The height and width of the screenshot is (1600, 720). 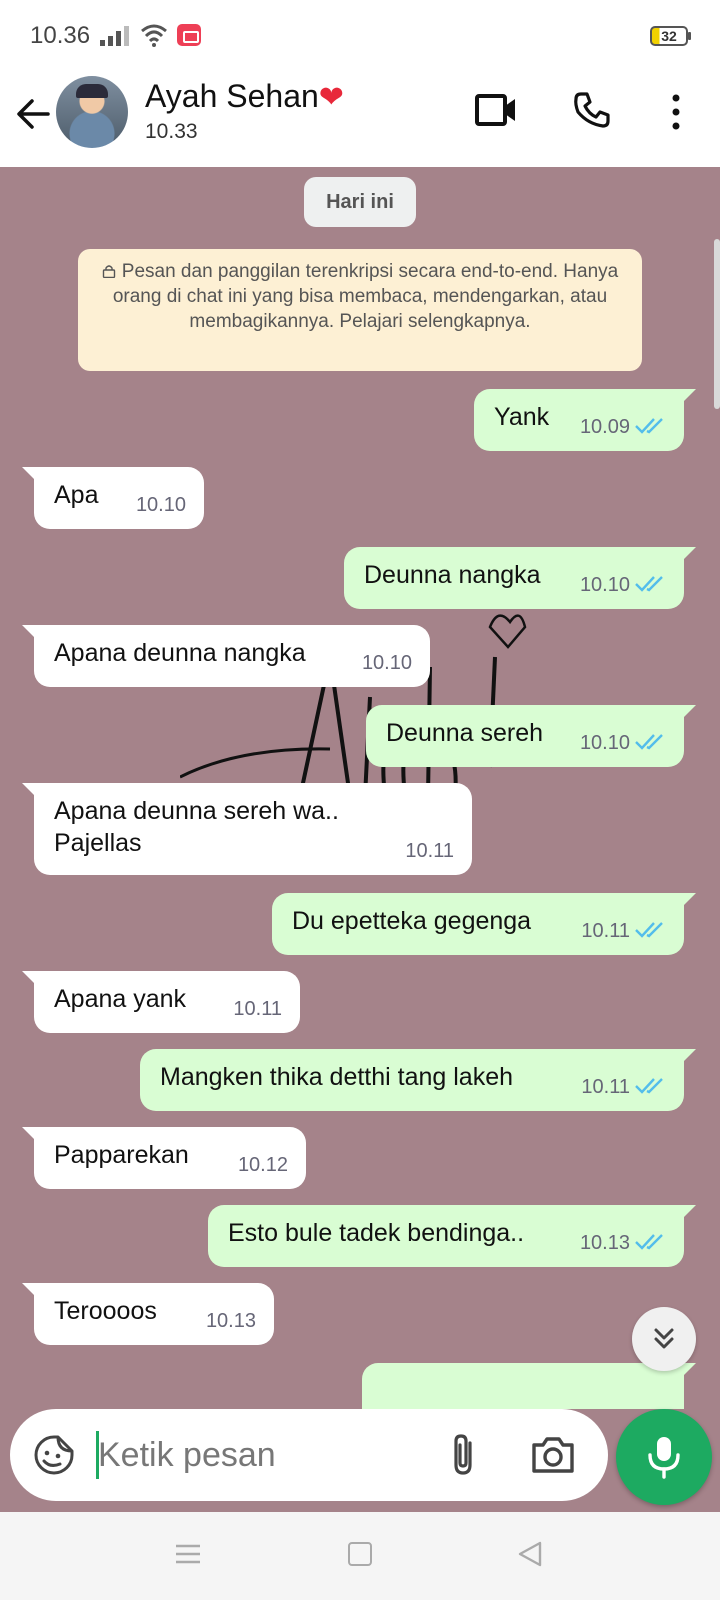 What do you see at coordinates (113, 498) in the screenshot?
I see `message-bubble-incoming: Apa 10.10` at bounding box center [113, 498].